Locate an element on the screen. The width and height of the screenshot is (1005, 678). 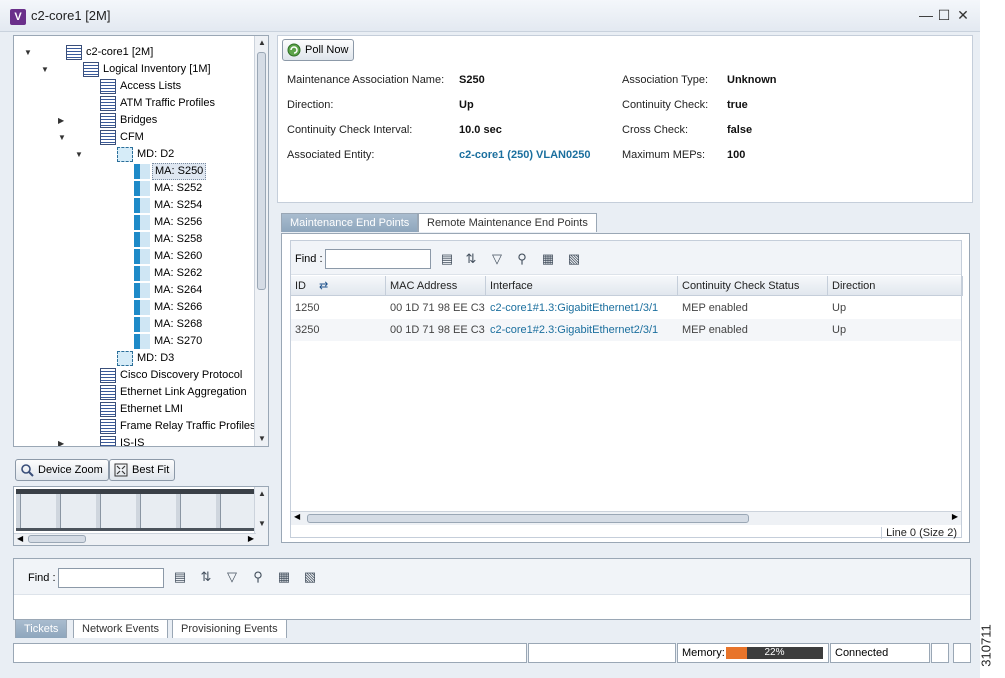
device-vertical-scrollbar: ▲ ▼ is located at coordinates (261, 516).